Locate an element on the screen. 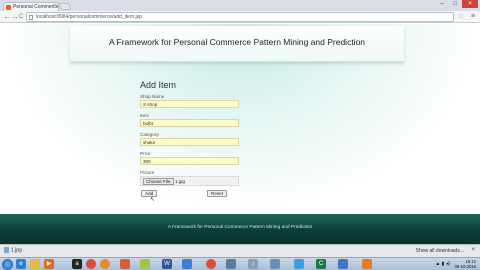 The height and width of the screenshot is (270, 480). new-tab-button is located at coordinates (65, 6).